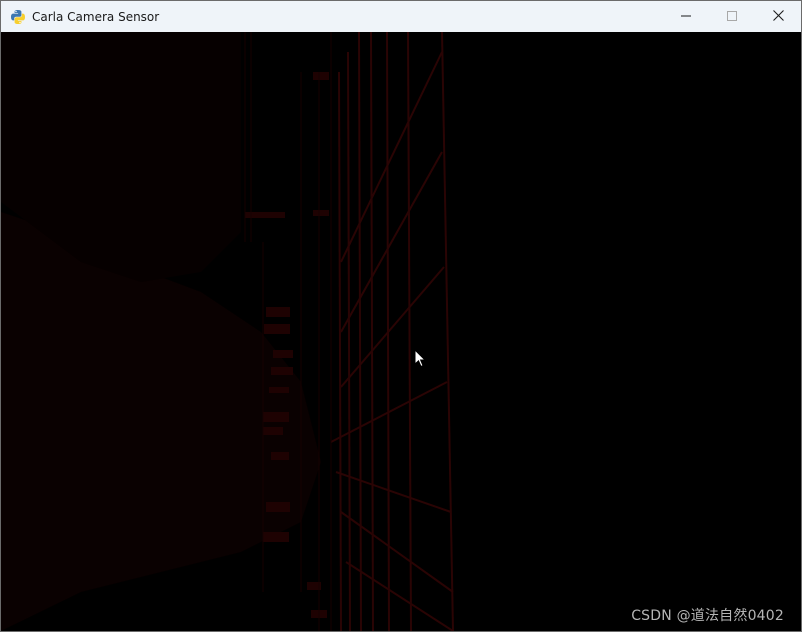 This screenshot has height=632, width=802. Describe the element at coordinates (18, 17) in the screenshot. I see `python-icon` at that location.